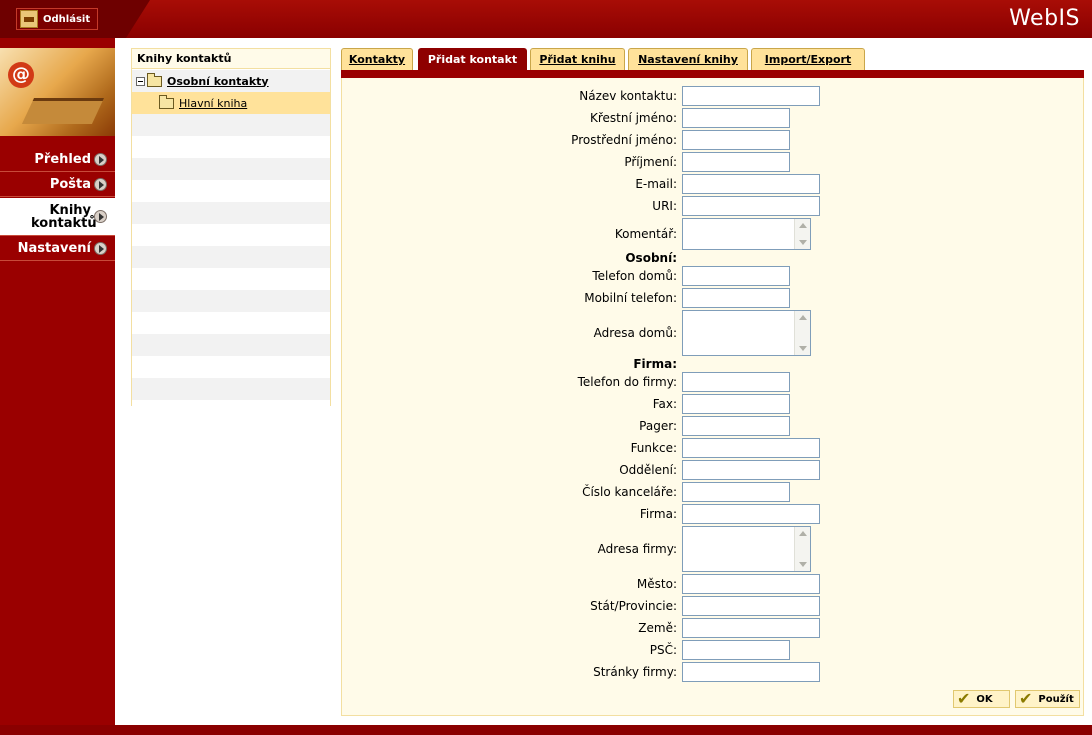 The image size is (1092, 735). What do you see at coordinates (751, 96) in the screenshot?
I see `contact-name-input` at bounding box center [751, 96].